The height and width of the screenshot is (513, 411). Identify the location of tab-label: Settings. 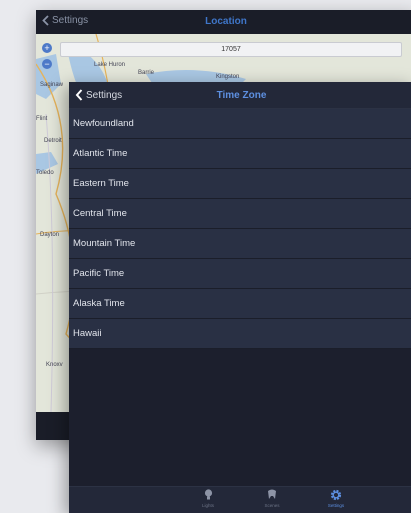
(336, 505).